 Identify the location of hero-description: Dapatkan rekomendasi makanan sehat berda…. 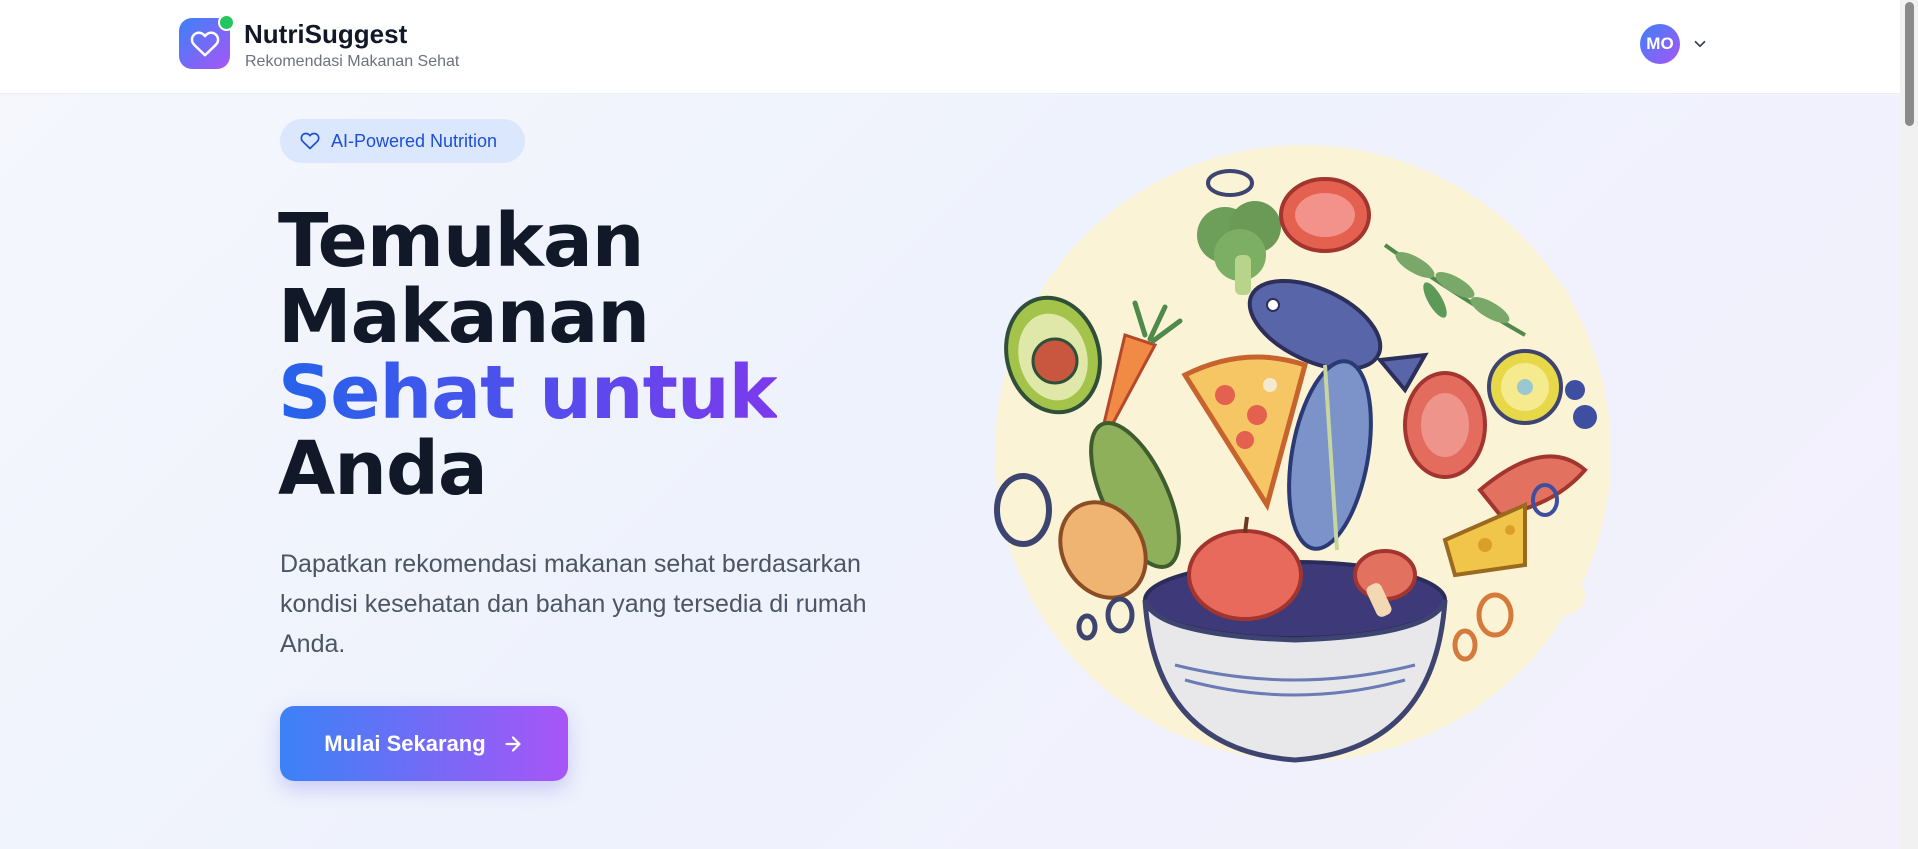
(573, 604).